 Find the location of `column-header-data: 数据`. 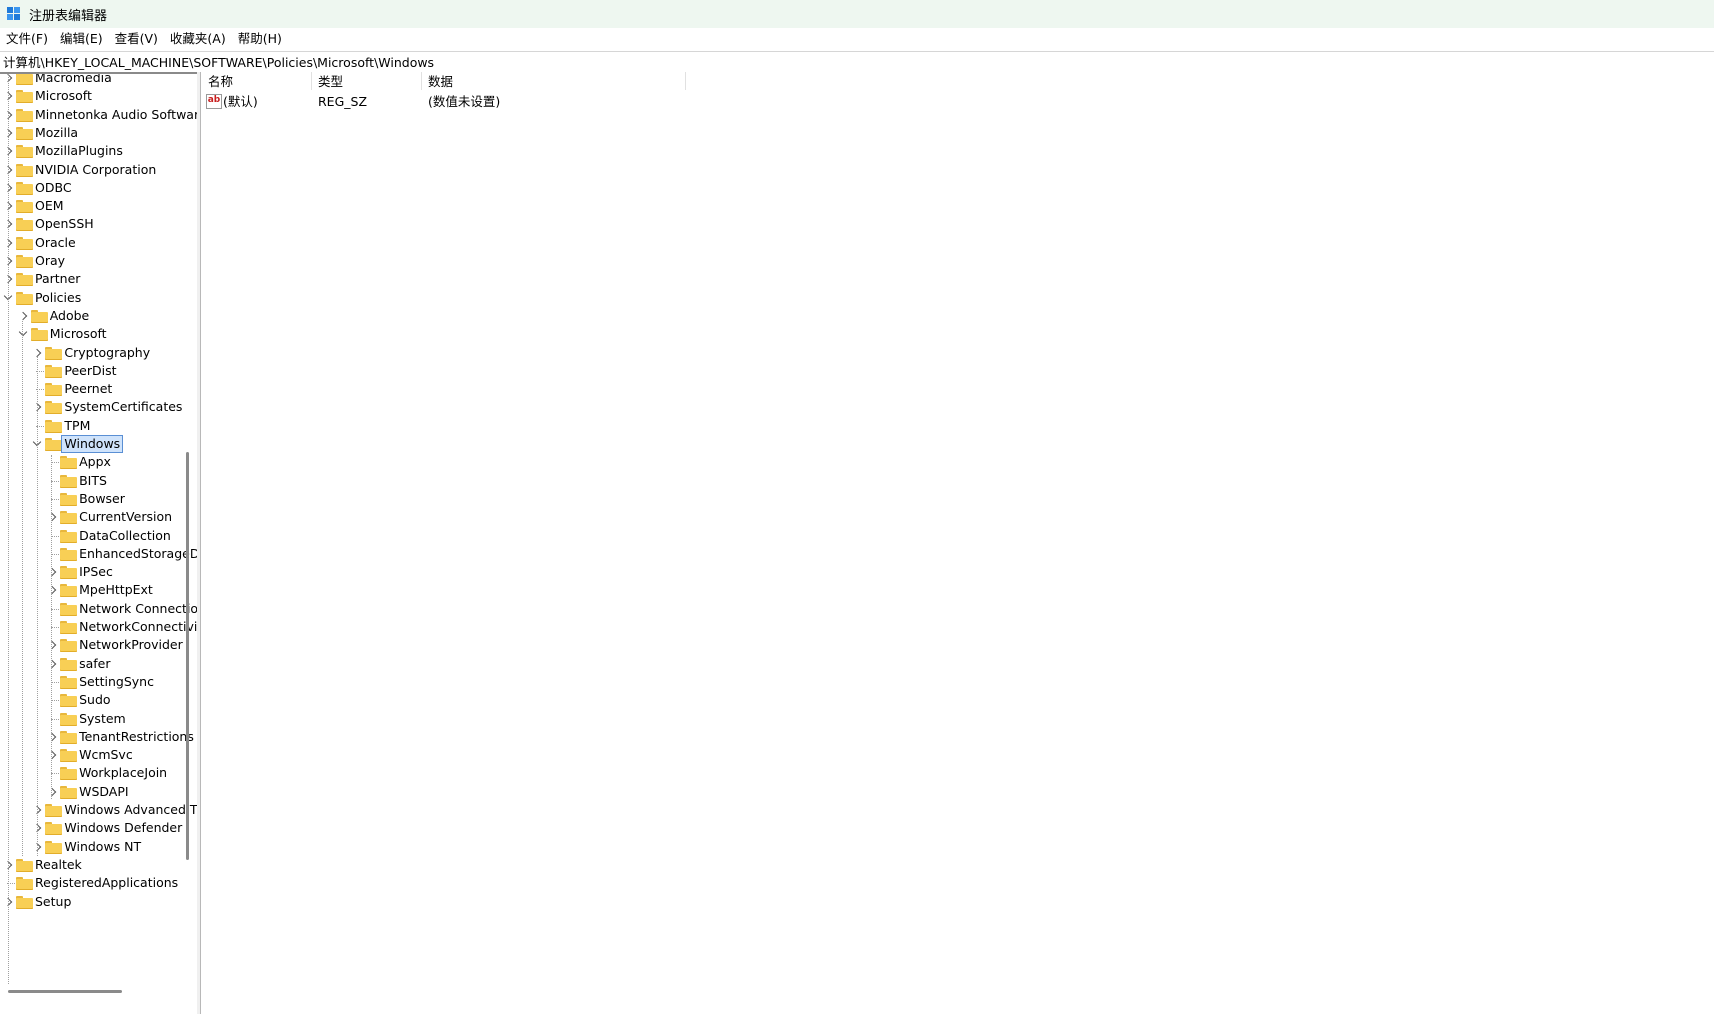

column-header-data: 数据 is located at coordinates (440, 81).